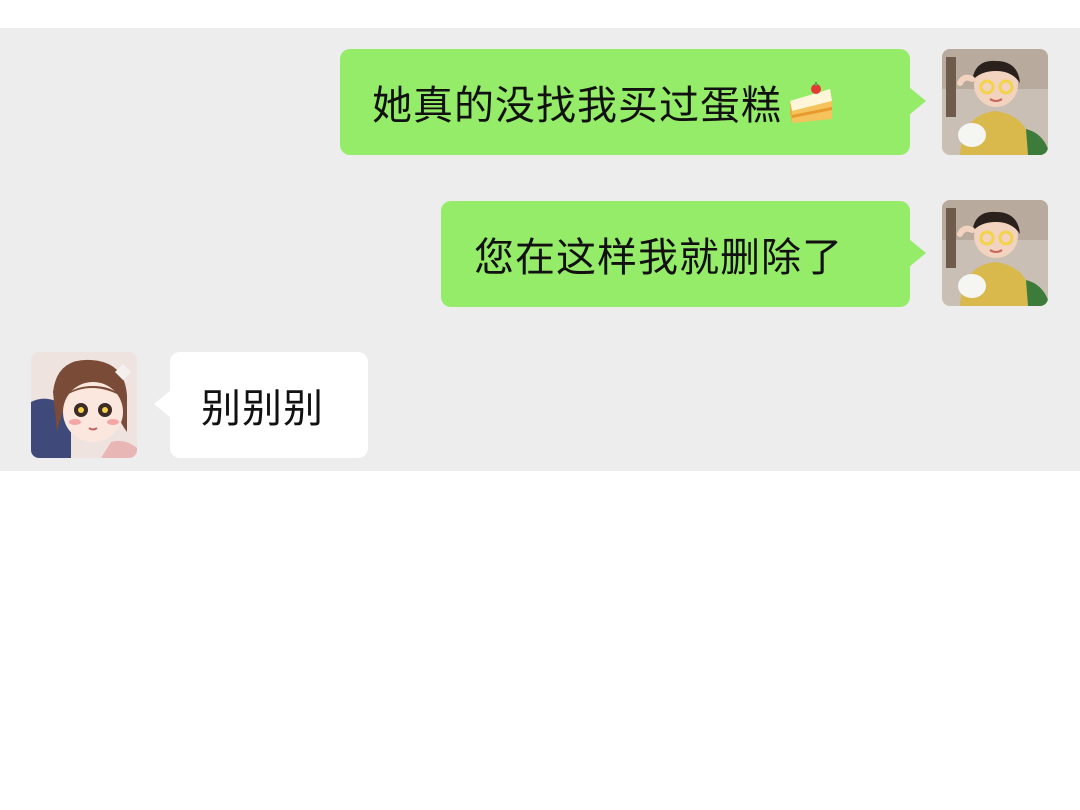 The height and width of the screenshot is (810, 1080). I want to click on message-text: 她真的没找我买过蛋糕, so click(577, 106).